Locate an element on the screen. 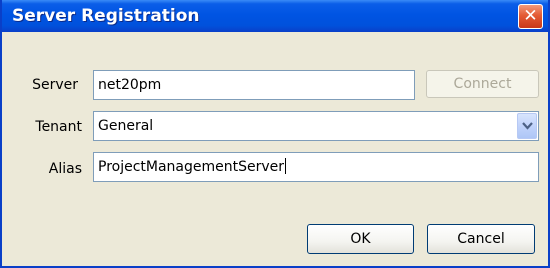 The height and width of the screenshot is (268, 550). close-icon: ✕ is located at coordinates (530, 16).